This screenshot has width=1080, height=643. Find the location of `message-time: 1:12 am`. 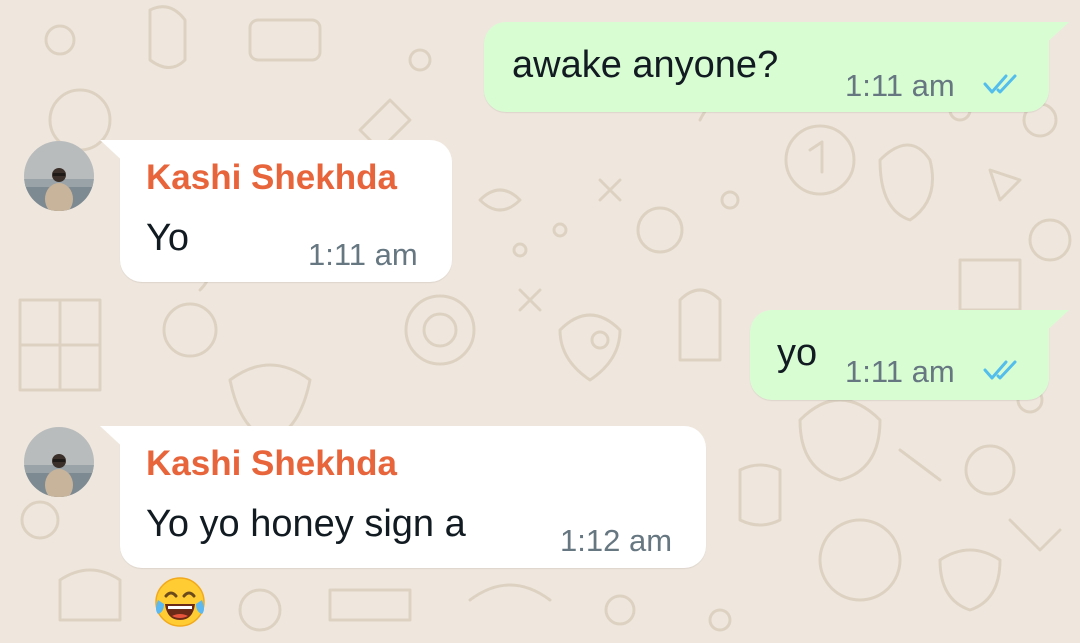

message-time: 1:12 am is located at coordinates (616, 540).